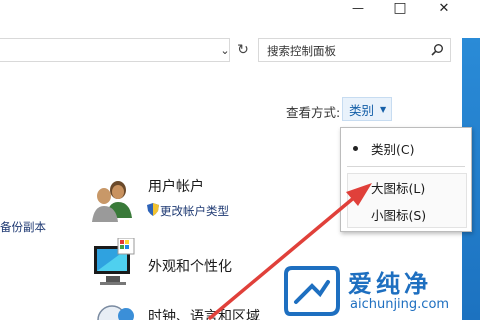 Image resolution: width=480 pixels, height=320 pixels. Describe the element at coordinates (406, 166) in the screenshot. I see `menu-separator` at that location.